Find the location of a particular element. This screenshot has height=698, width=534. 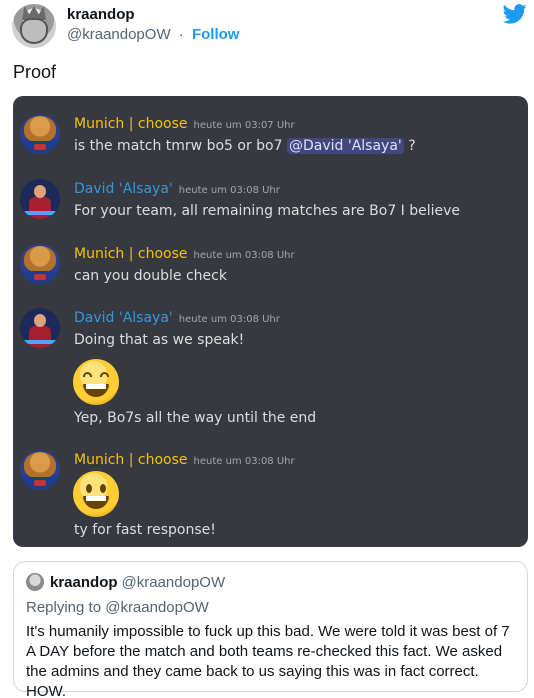

author-handle: @kraandopOW is located at coordinates (119, 34).